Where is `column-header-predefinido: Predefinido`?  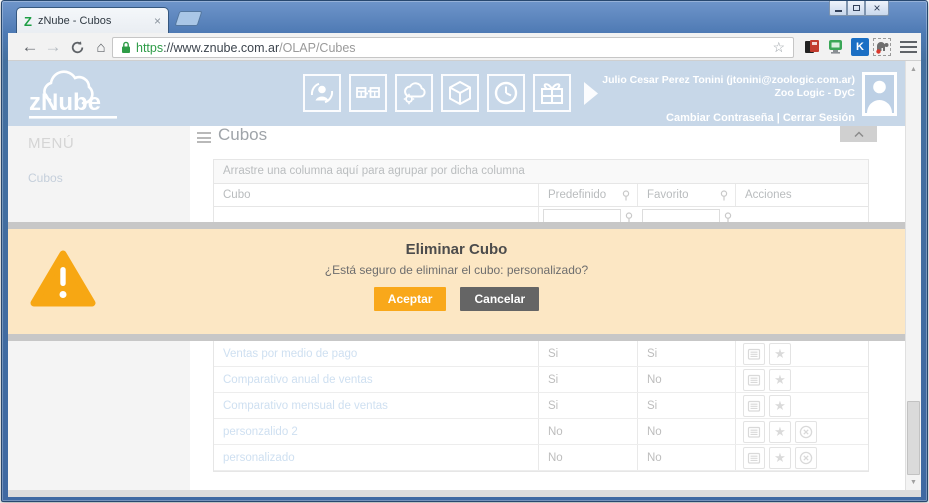 column-header-predefinido: Predefinido is located at coordinates (588, 195).